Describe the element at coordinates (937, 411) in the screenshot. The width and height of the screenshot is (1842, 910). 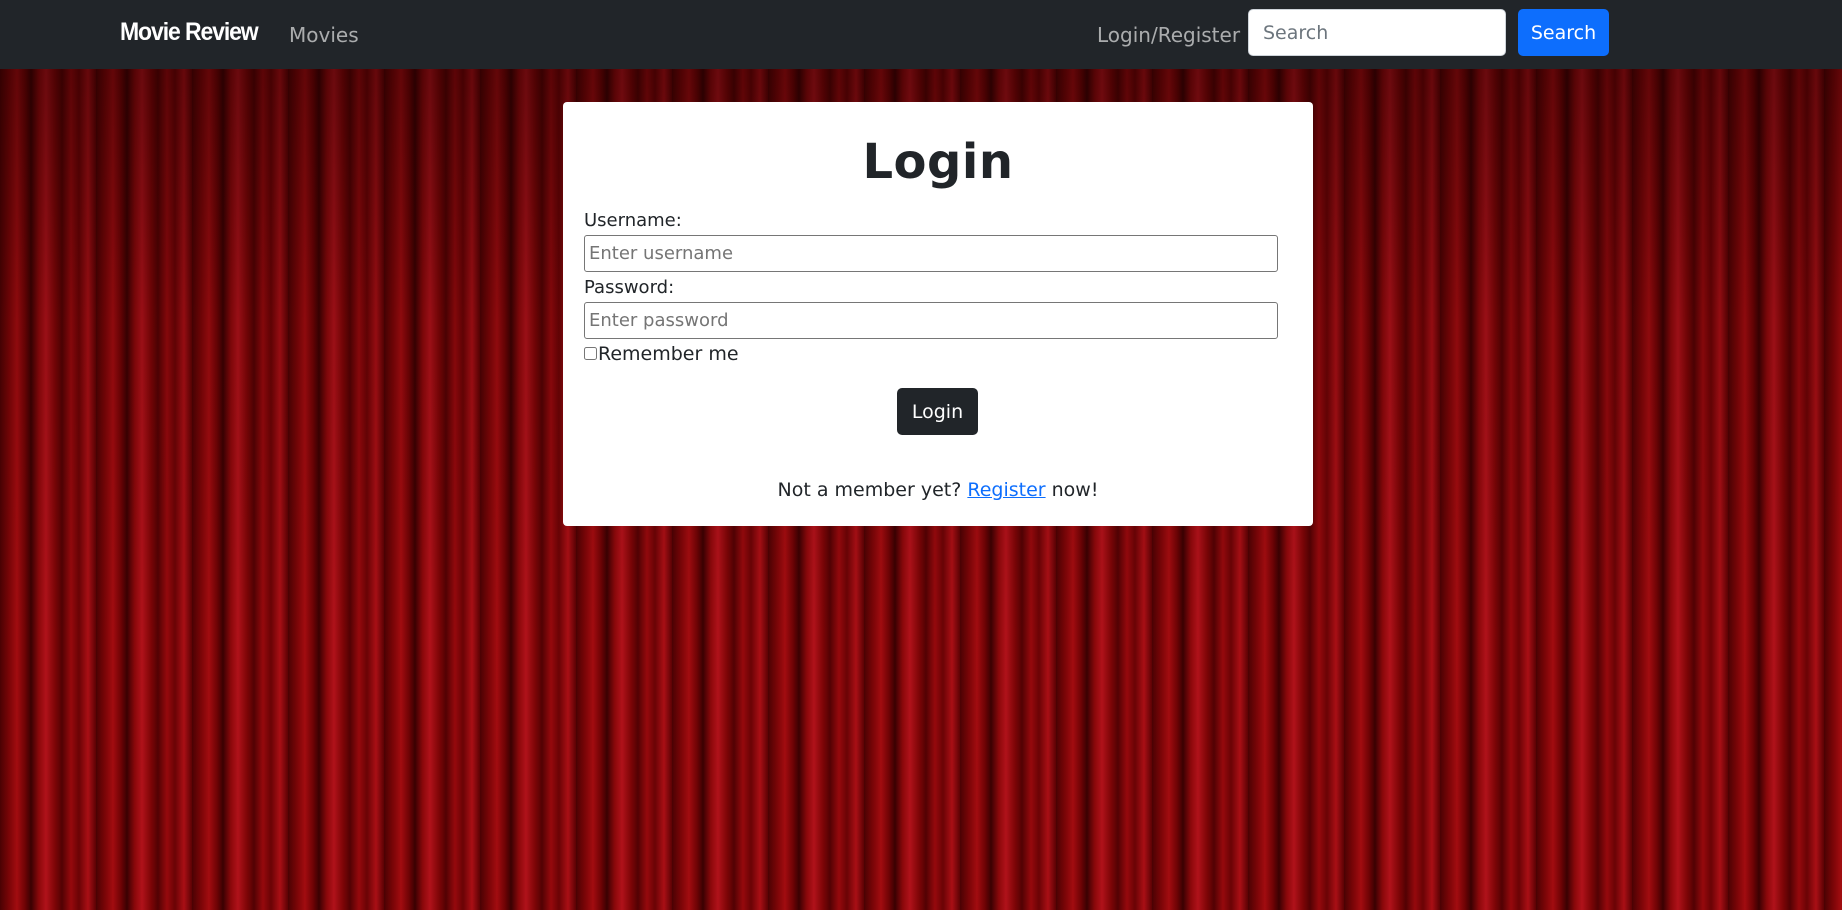
I see `login-button: Login` at that location.